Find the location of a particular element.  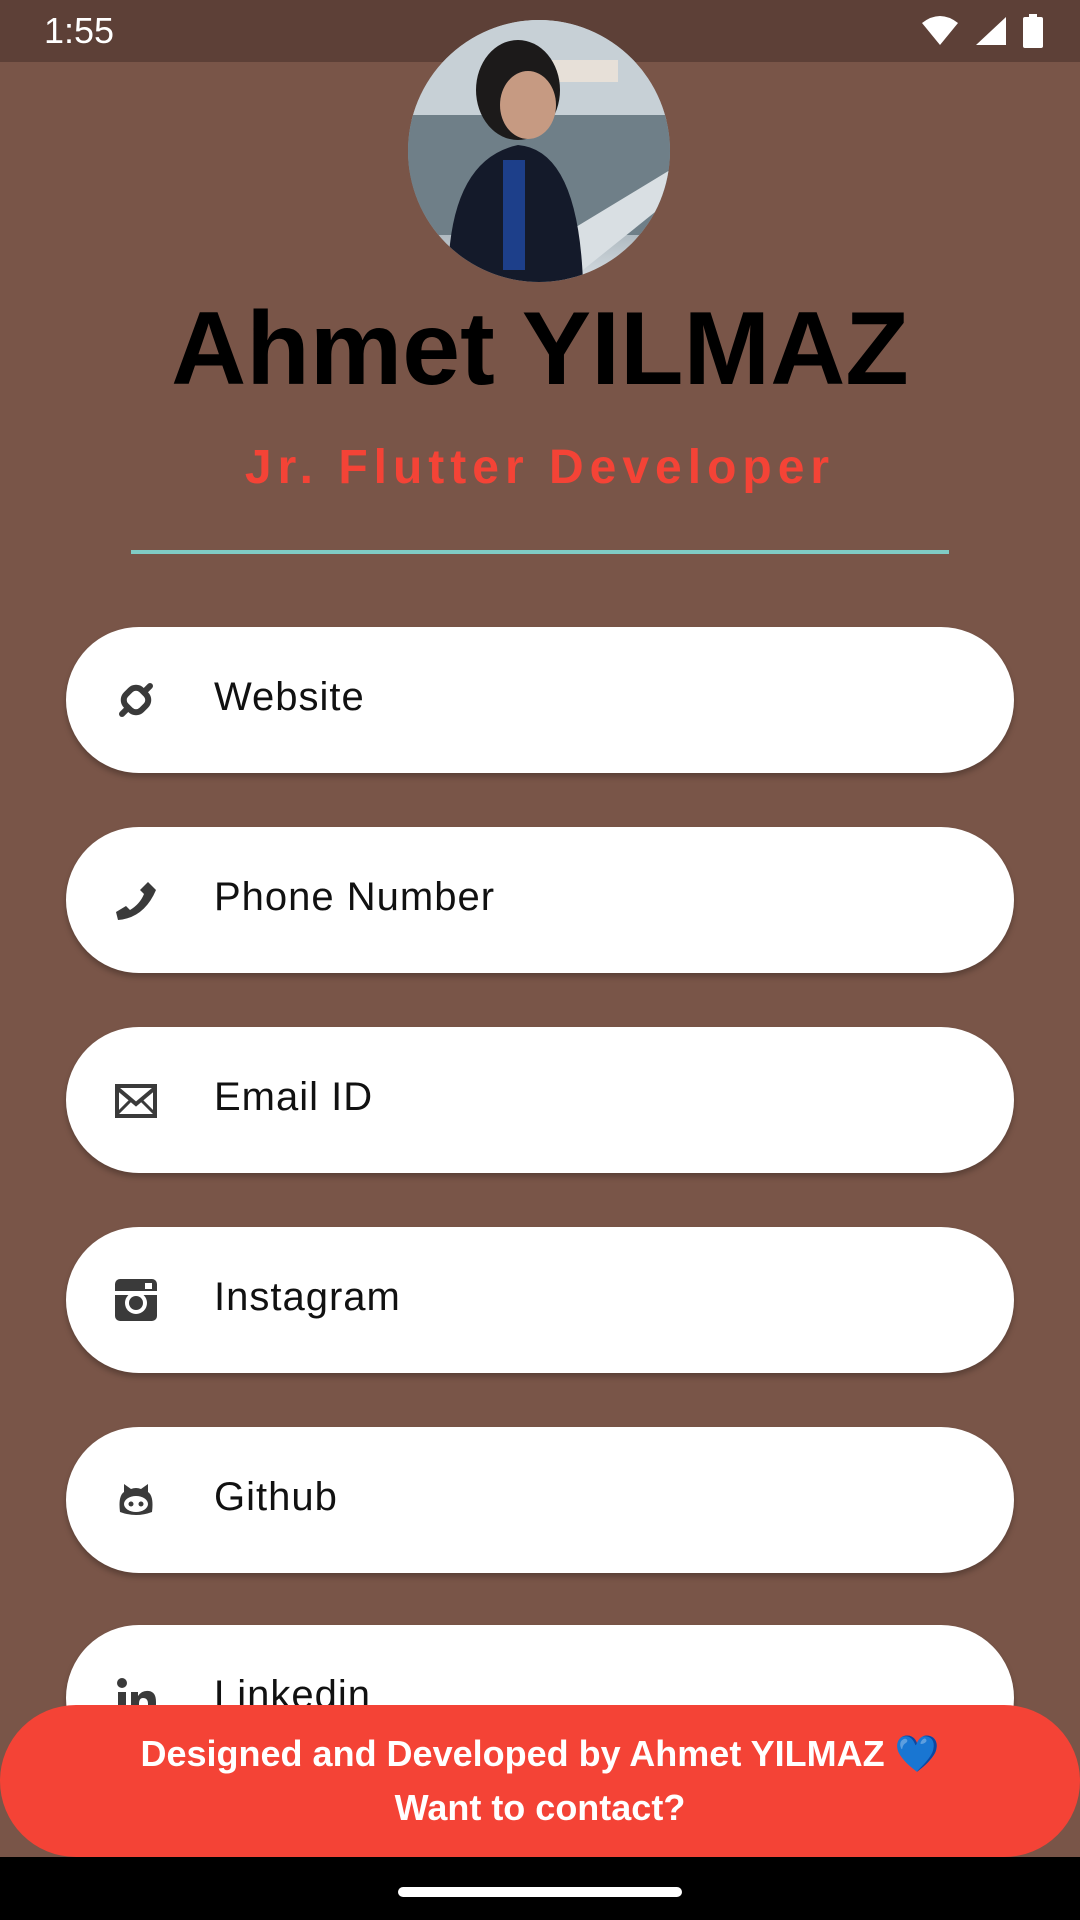

wifi-icon is located at coordinates (940, 30).